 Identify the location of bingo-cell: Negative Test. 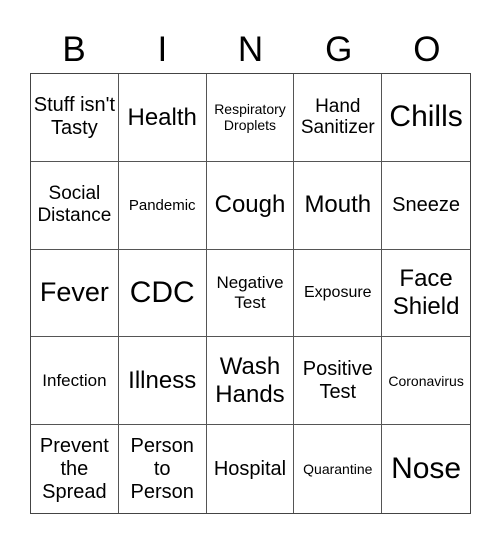
(250, 293).